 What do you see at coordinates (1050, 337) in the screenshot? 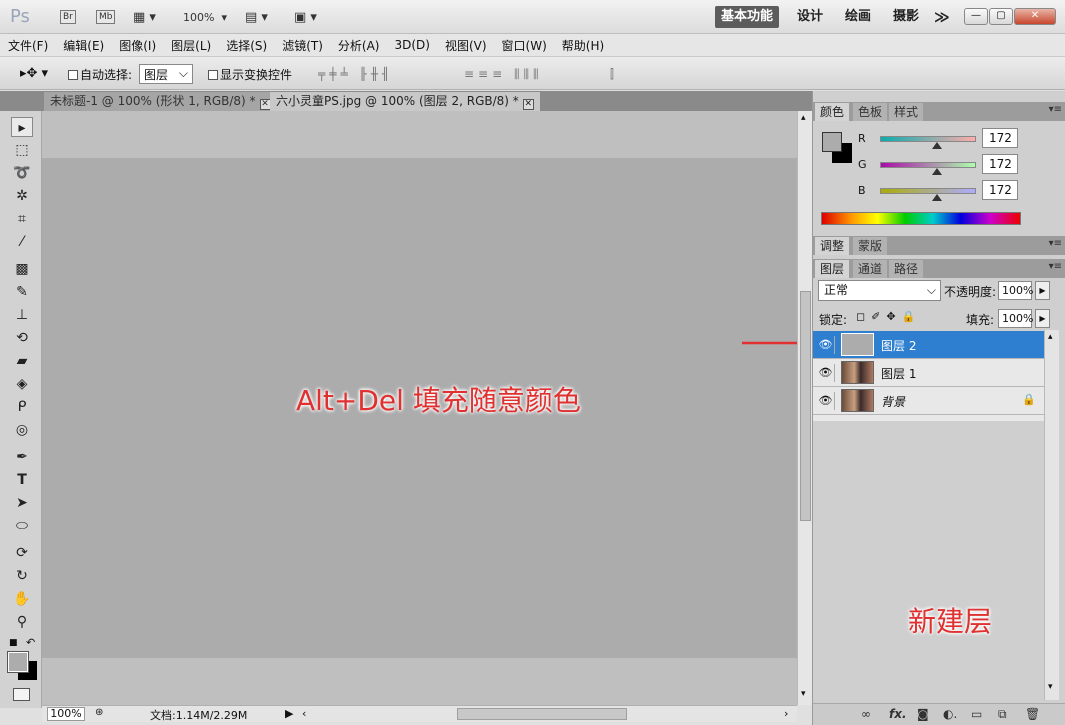
I see `scroll-up-icon: ▴` at bounding box center [1050, 337].